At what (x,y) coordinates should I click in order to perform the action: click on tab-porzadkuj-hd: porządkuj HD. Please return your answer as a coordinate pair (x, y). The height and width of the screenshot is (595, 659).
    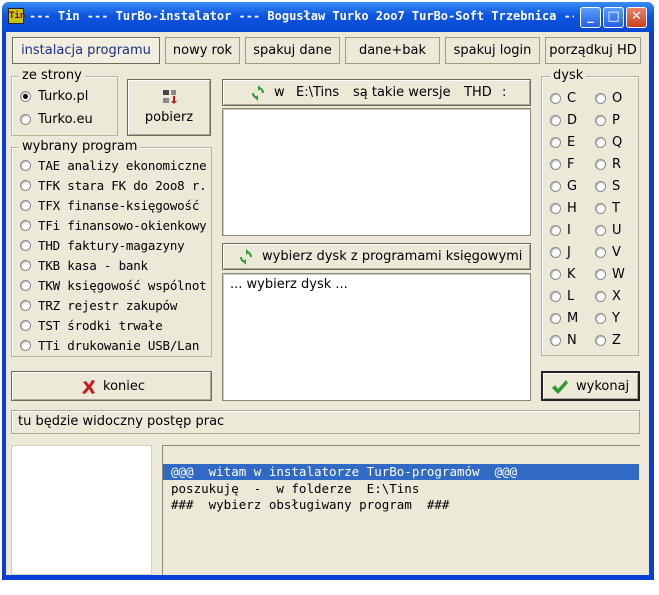
    Looking at the image, I should click on (593, 50).